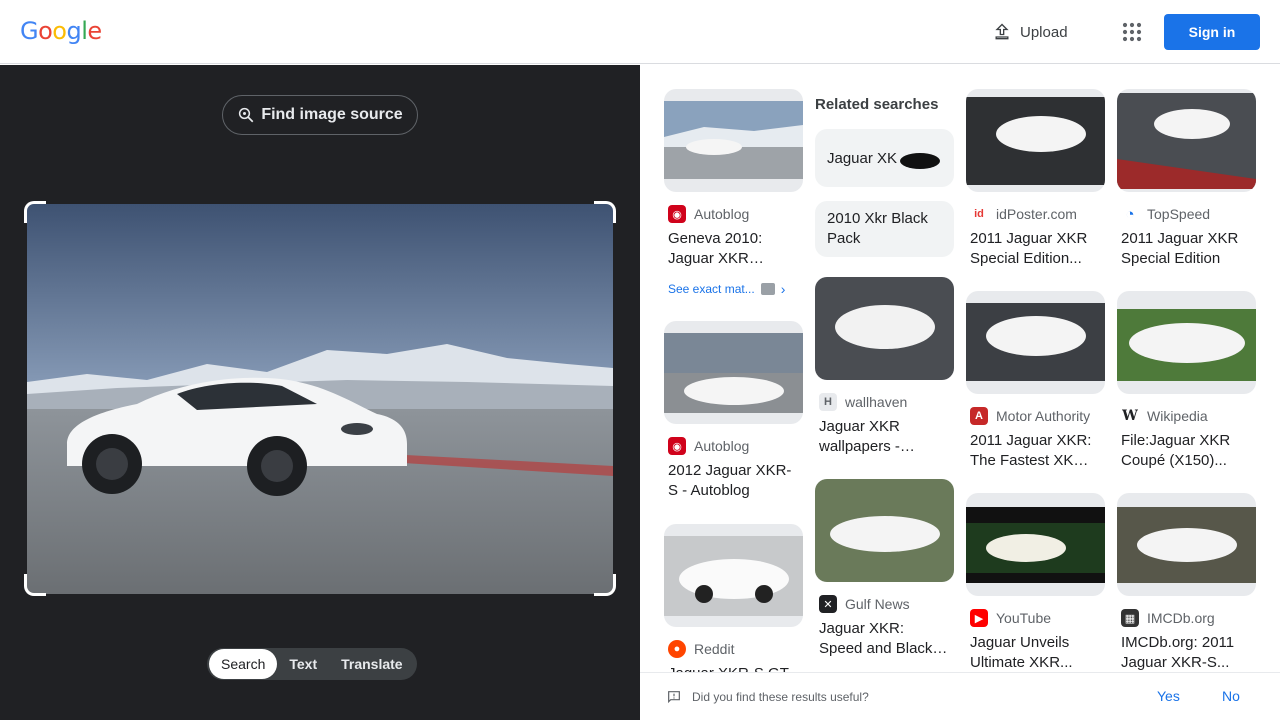 The image size is (1280, 720). I want to click on result-source: id idPoster.com, so click(1035, 214).